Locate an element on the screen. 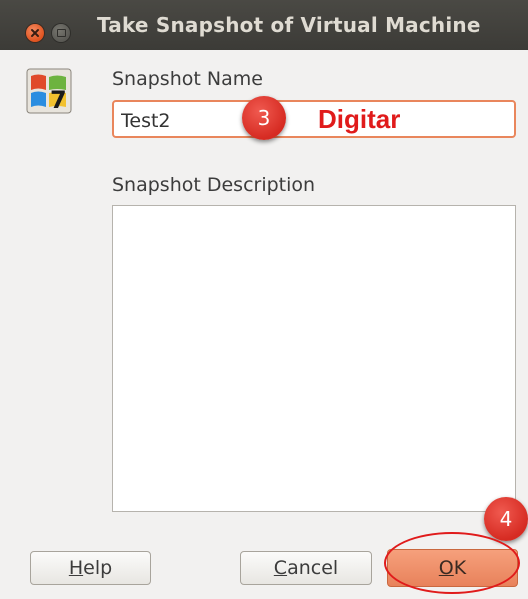 This screenshot has height=599, width=528. minimize-icon is located at coordinates (61, 33).